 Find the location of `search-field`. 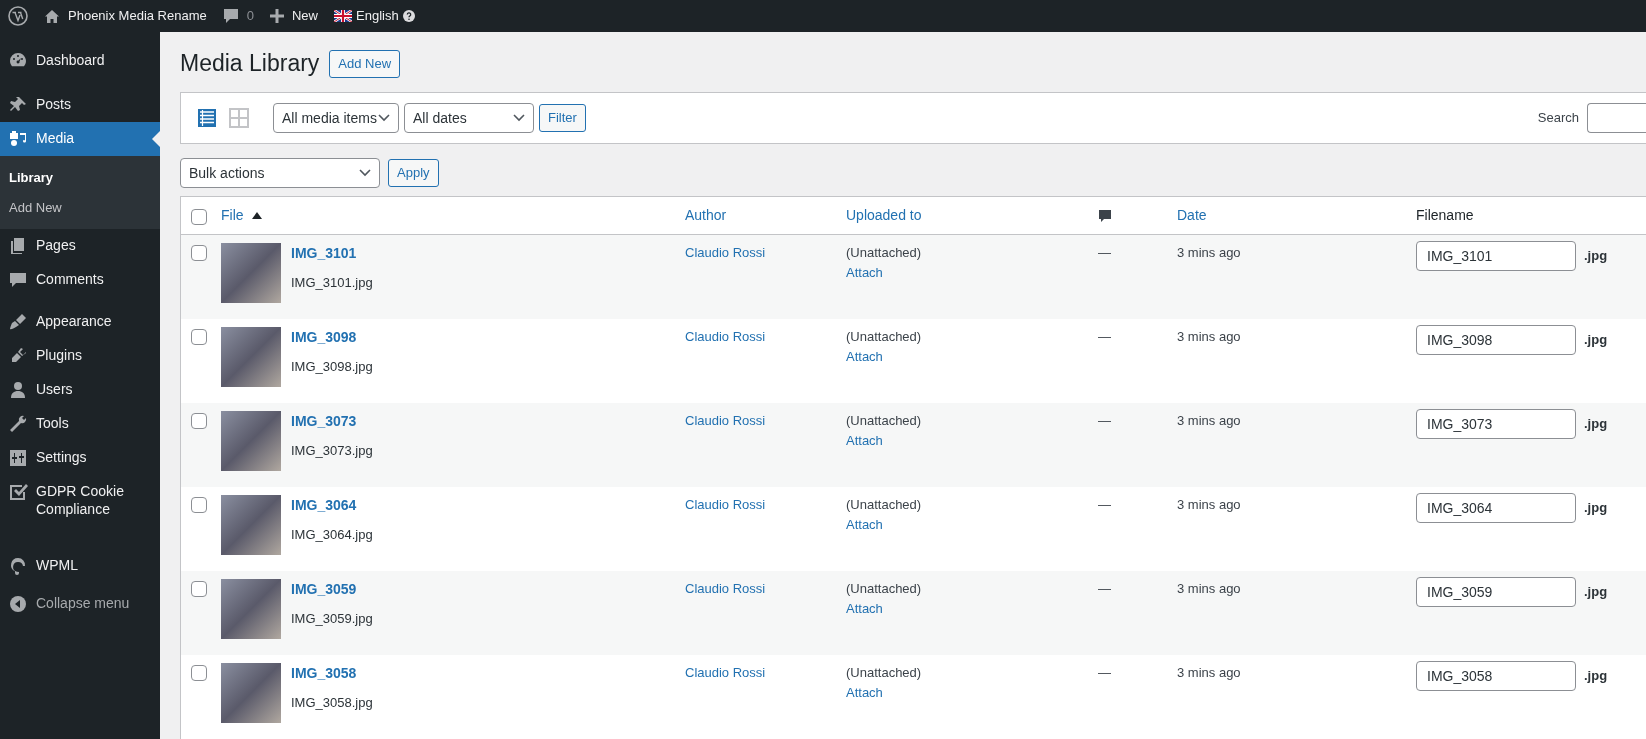

search-field is located at coordinates (1616, 118).